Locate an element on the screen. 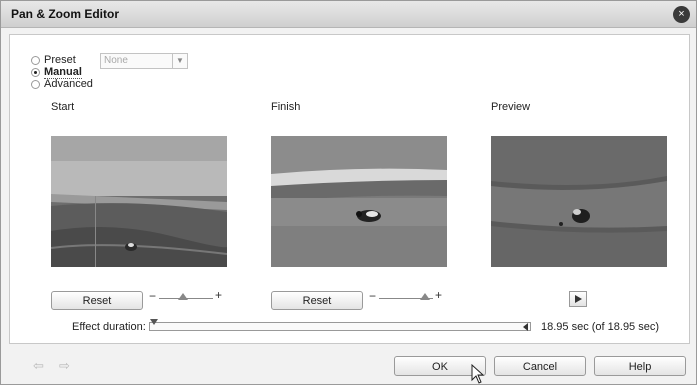 This screenshot has height=385, width=697. radio-preset-circle is located at coordinates (35, 60).